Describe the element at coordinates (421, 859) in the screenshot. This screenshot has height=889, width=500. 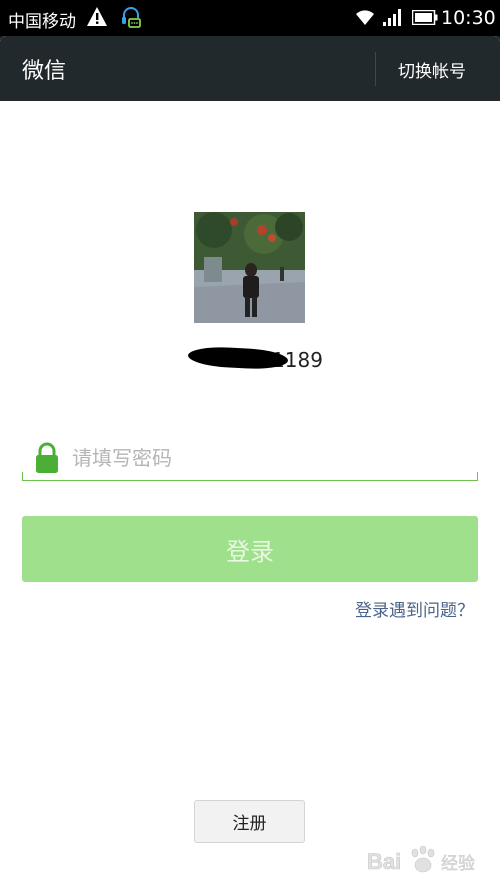
I see `baidu-watermark-logo: Bai 经验` at that location.